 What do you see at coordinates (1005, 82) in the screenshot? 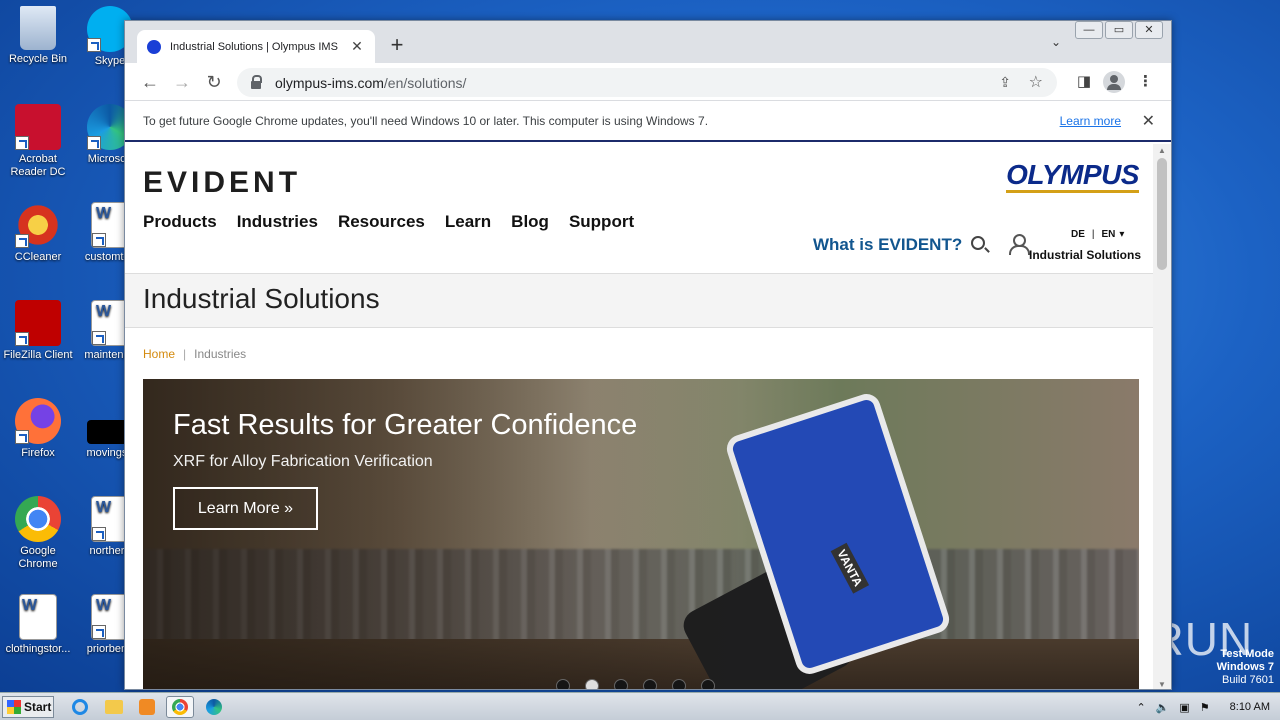
I see `share-icon: ⇪` at bounding box center [1005, 82].